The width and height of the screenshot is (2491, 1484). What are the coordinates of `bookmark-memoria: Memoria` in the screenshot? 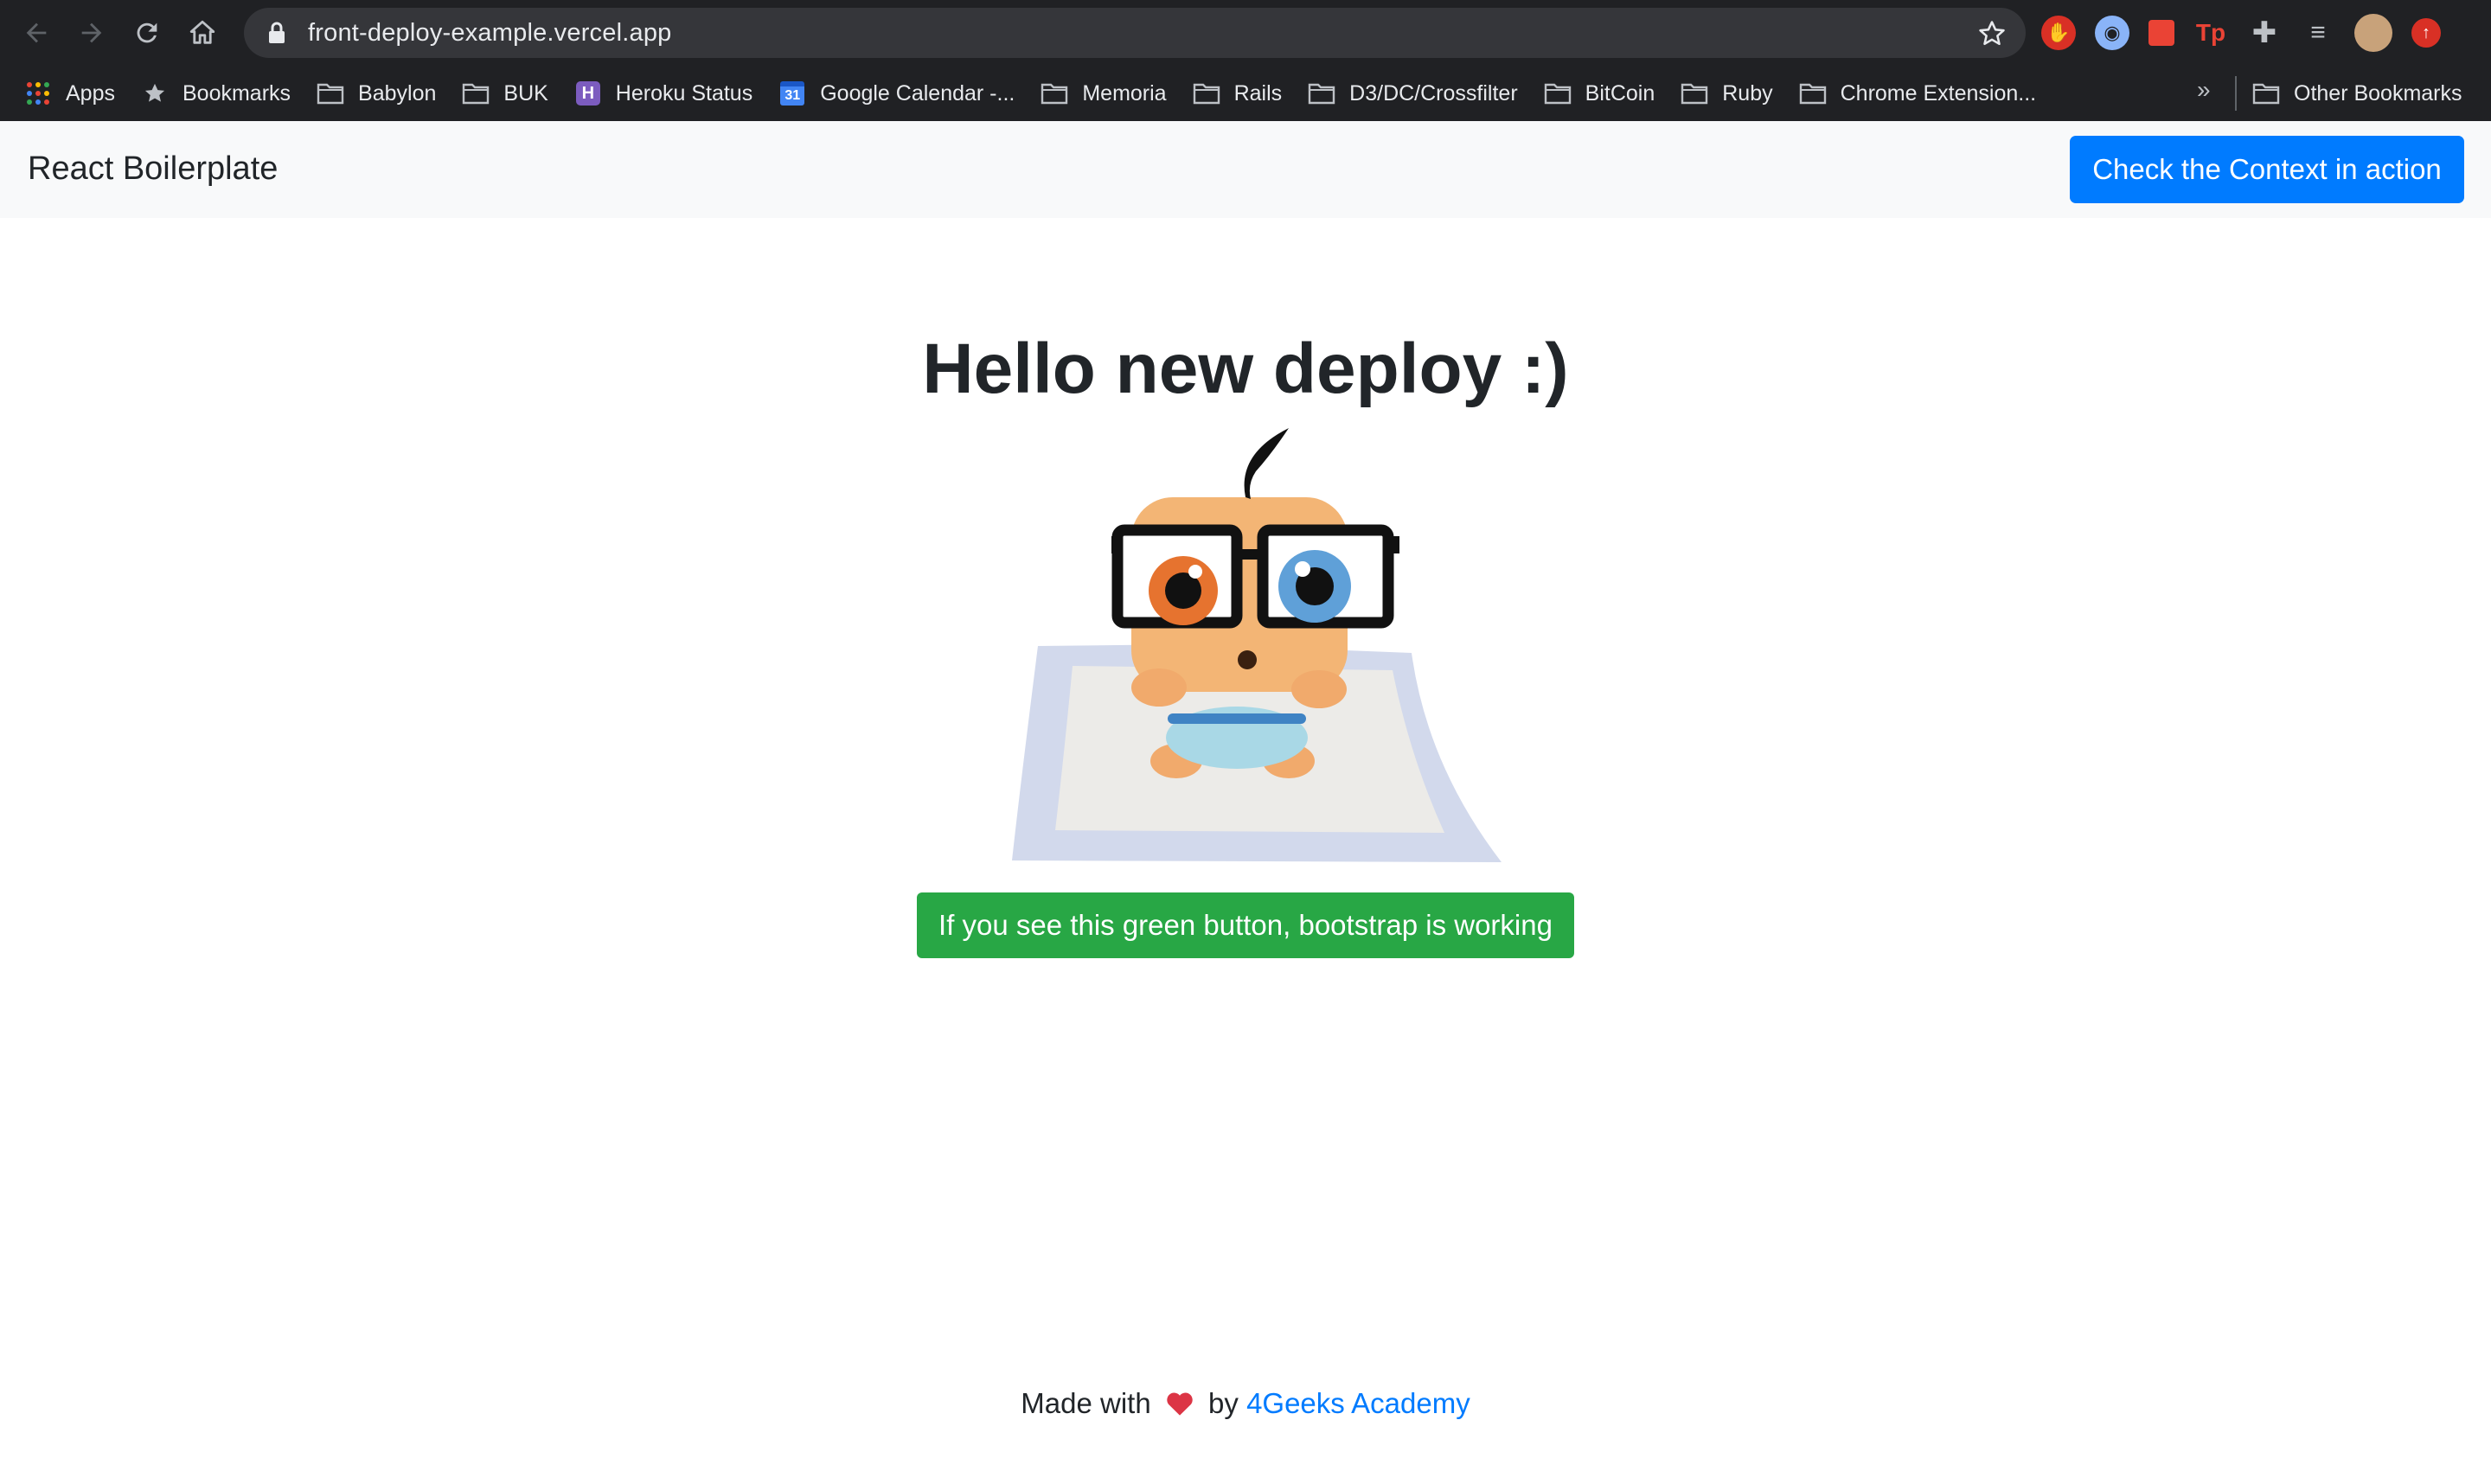 It's located at (1104, 94).